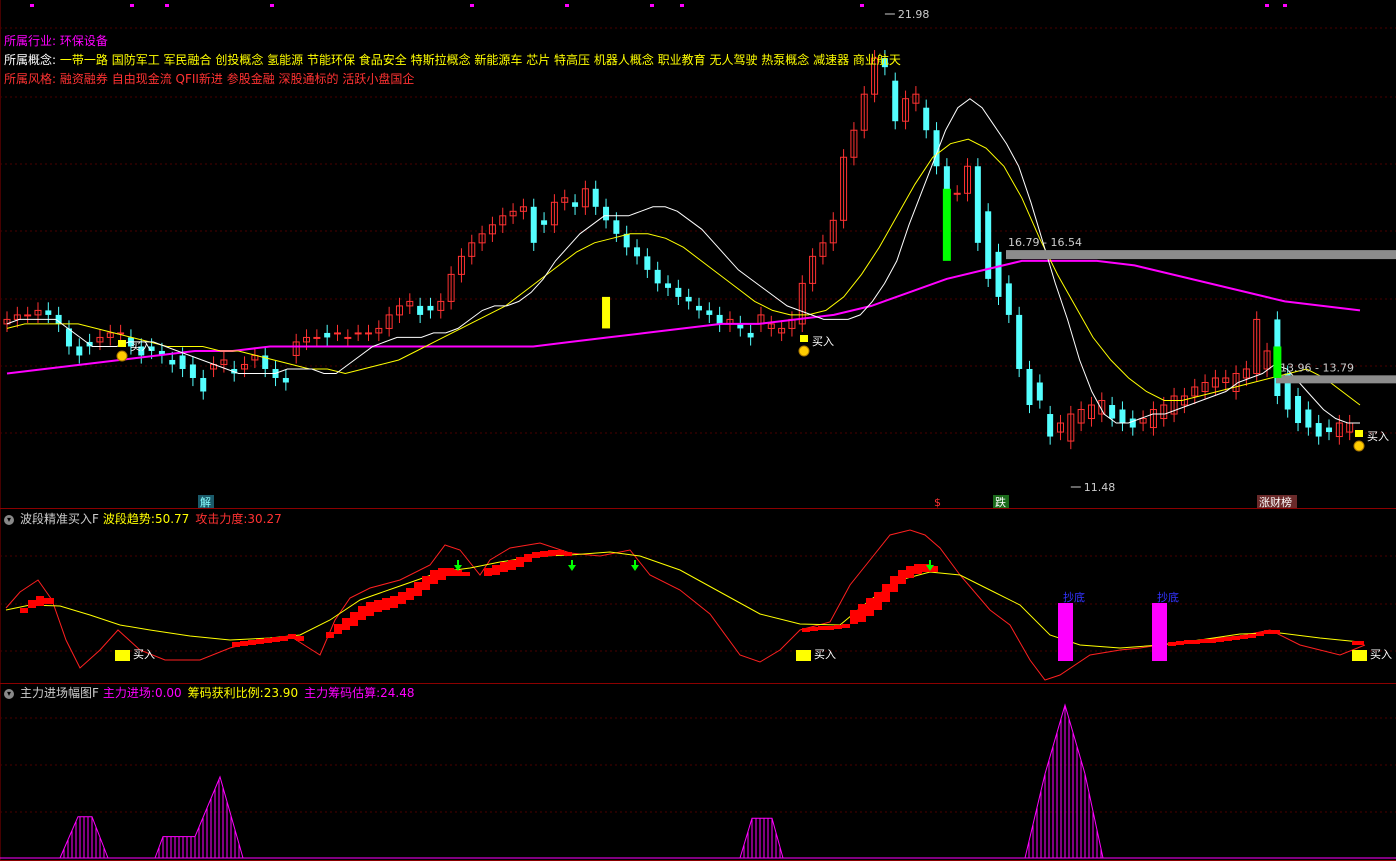 This screenshot has height=861, width=1396. I want to click on signal-candle-yellow, so click(606, 312).